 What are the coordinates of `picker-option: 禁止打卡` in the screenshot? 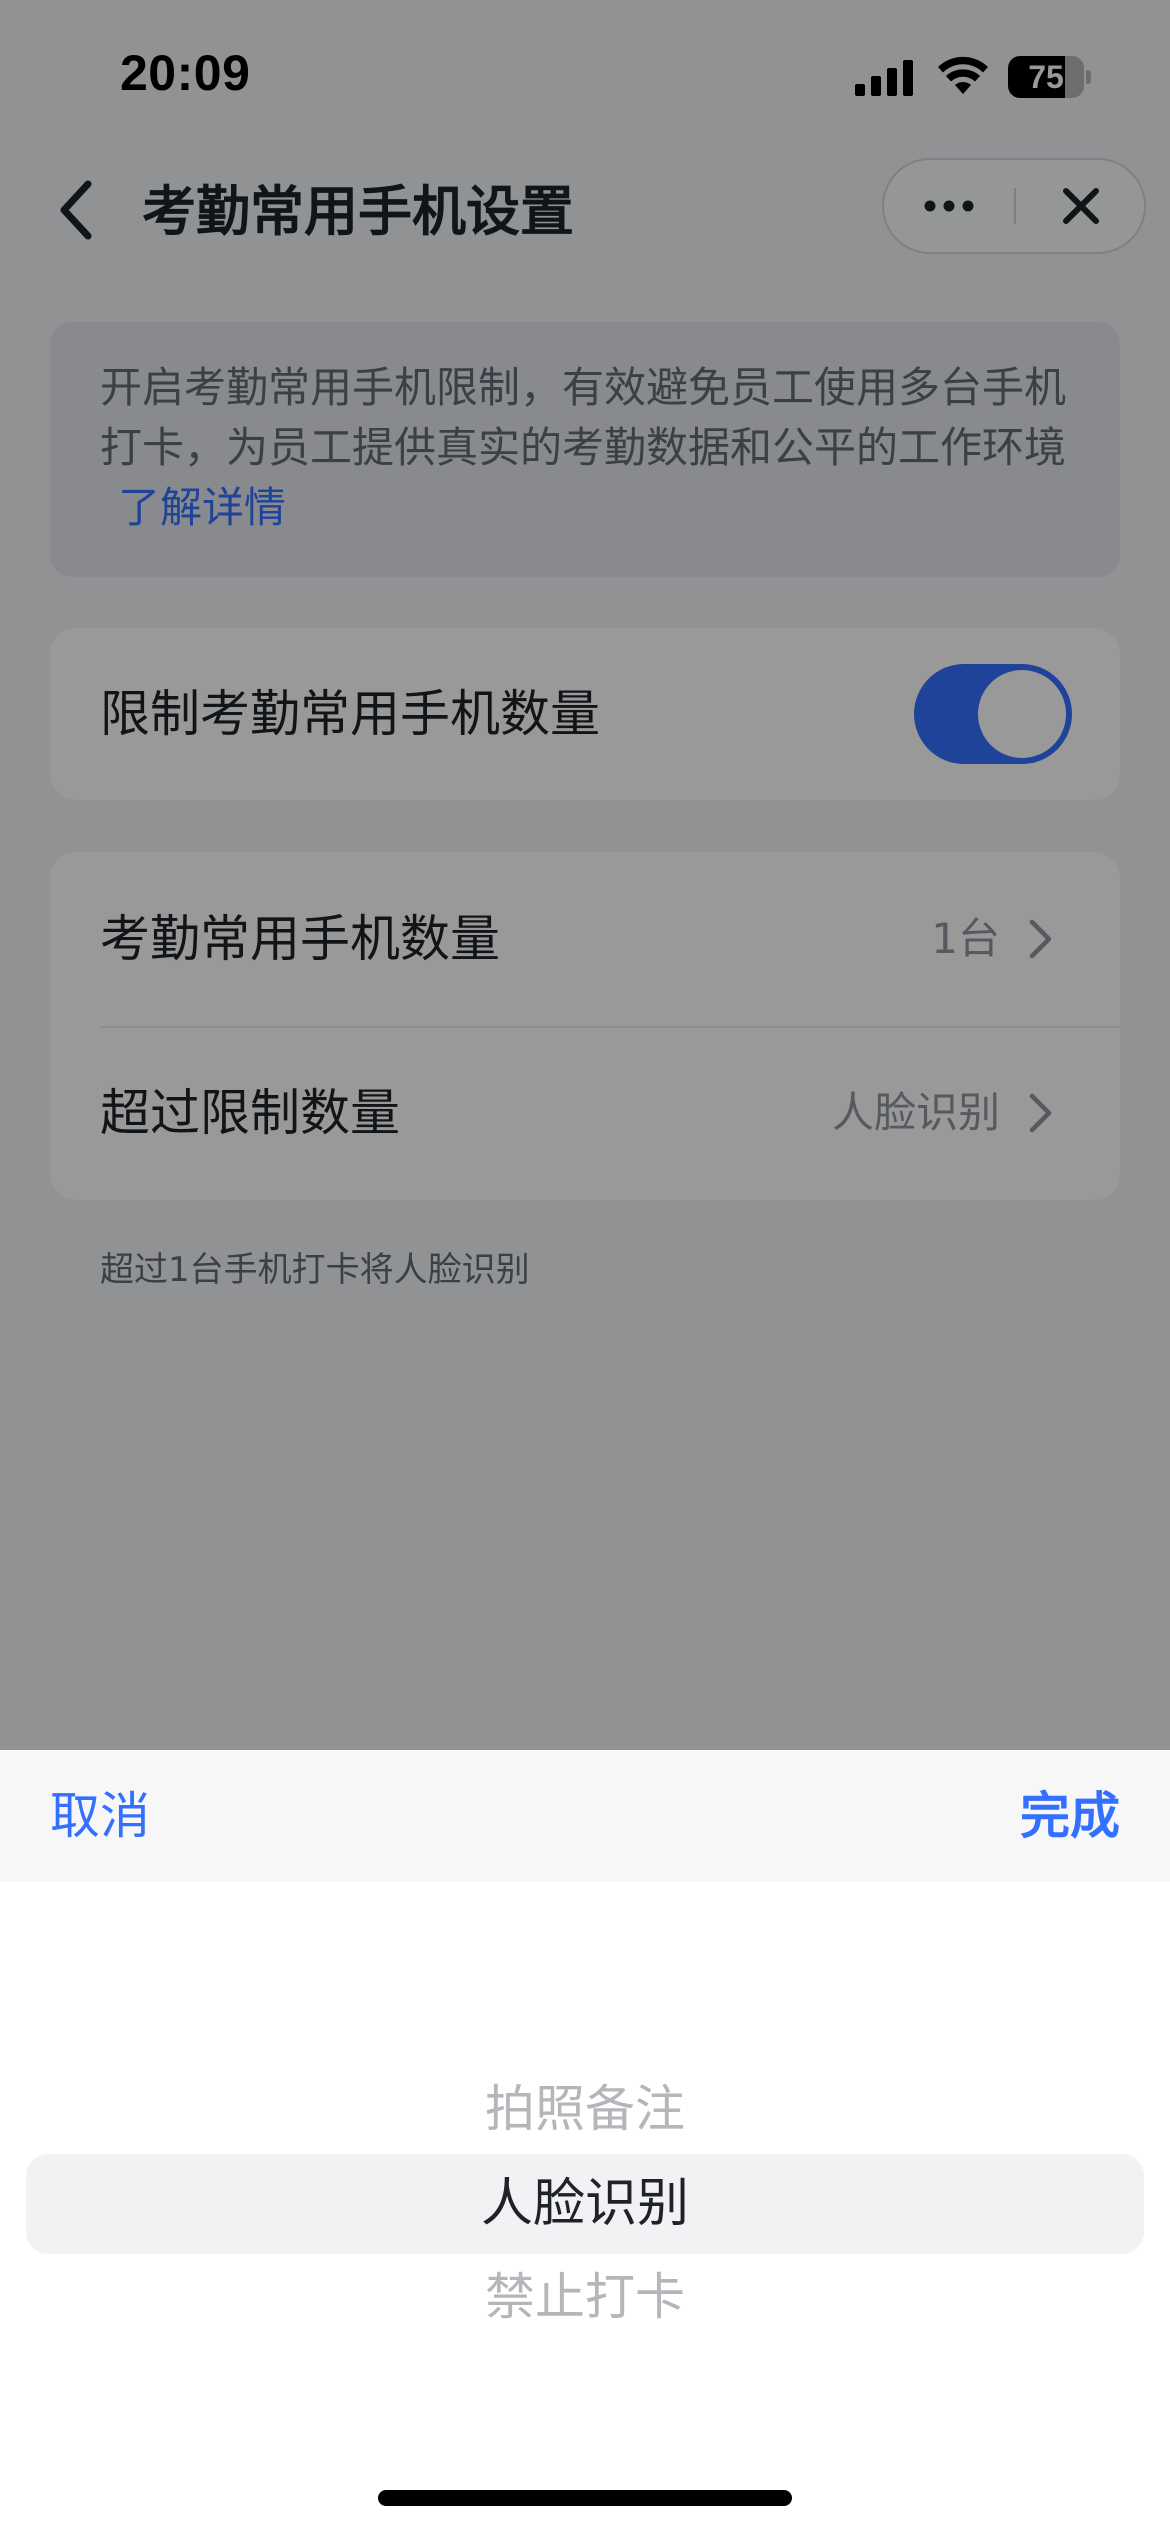 It's located at (585, 2297).